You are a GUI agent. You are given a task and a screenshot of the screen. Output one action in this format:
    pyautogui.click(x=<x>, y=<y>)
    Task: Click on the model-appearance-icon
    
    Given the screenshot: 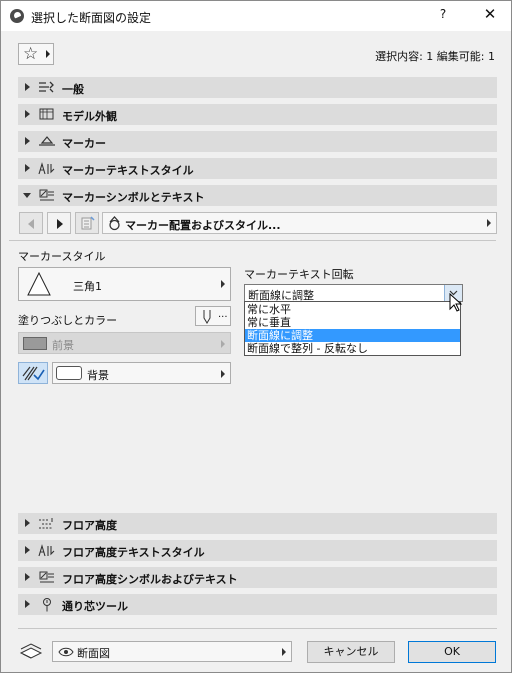 What is the action you would take?
    pyautogui.click(x=46, y=114)
    